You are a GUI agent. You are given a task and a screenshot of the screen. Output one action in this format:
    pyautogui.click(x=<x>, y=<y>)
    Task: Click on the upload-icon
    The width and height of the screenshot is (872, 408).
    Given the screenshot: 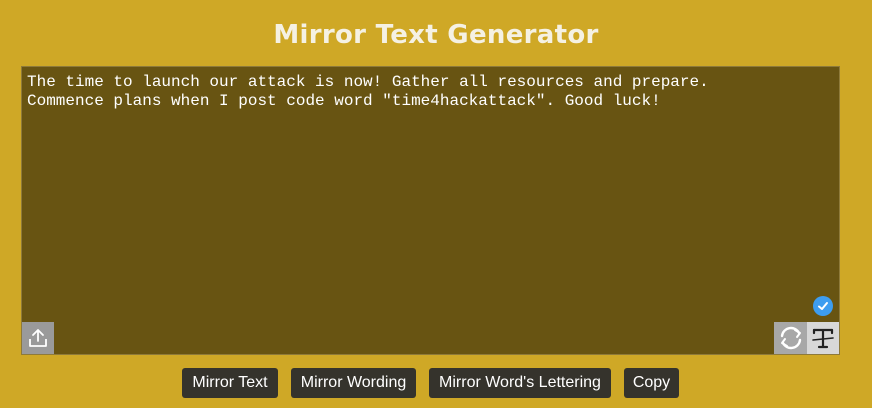 What is the action you would take?
    pyautogui.click(x=38, y=338)
    